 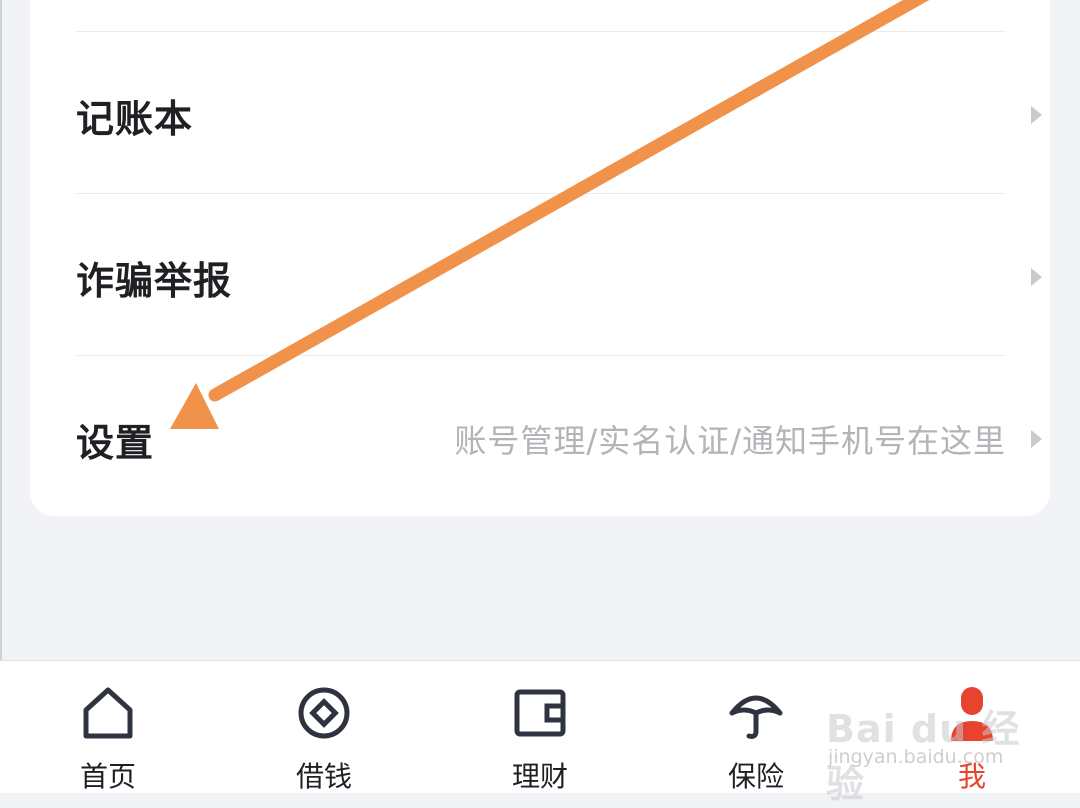 What do you see at coordinates (972, 714) in the screenshot?
I see `person-icon` at bounding box center [972, 714].